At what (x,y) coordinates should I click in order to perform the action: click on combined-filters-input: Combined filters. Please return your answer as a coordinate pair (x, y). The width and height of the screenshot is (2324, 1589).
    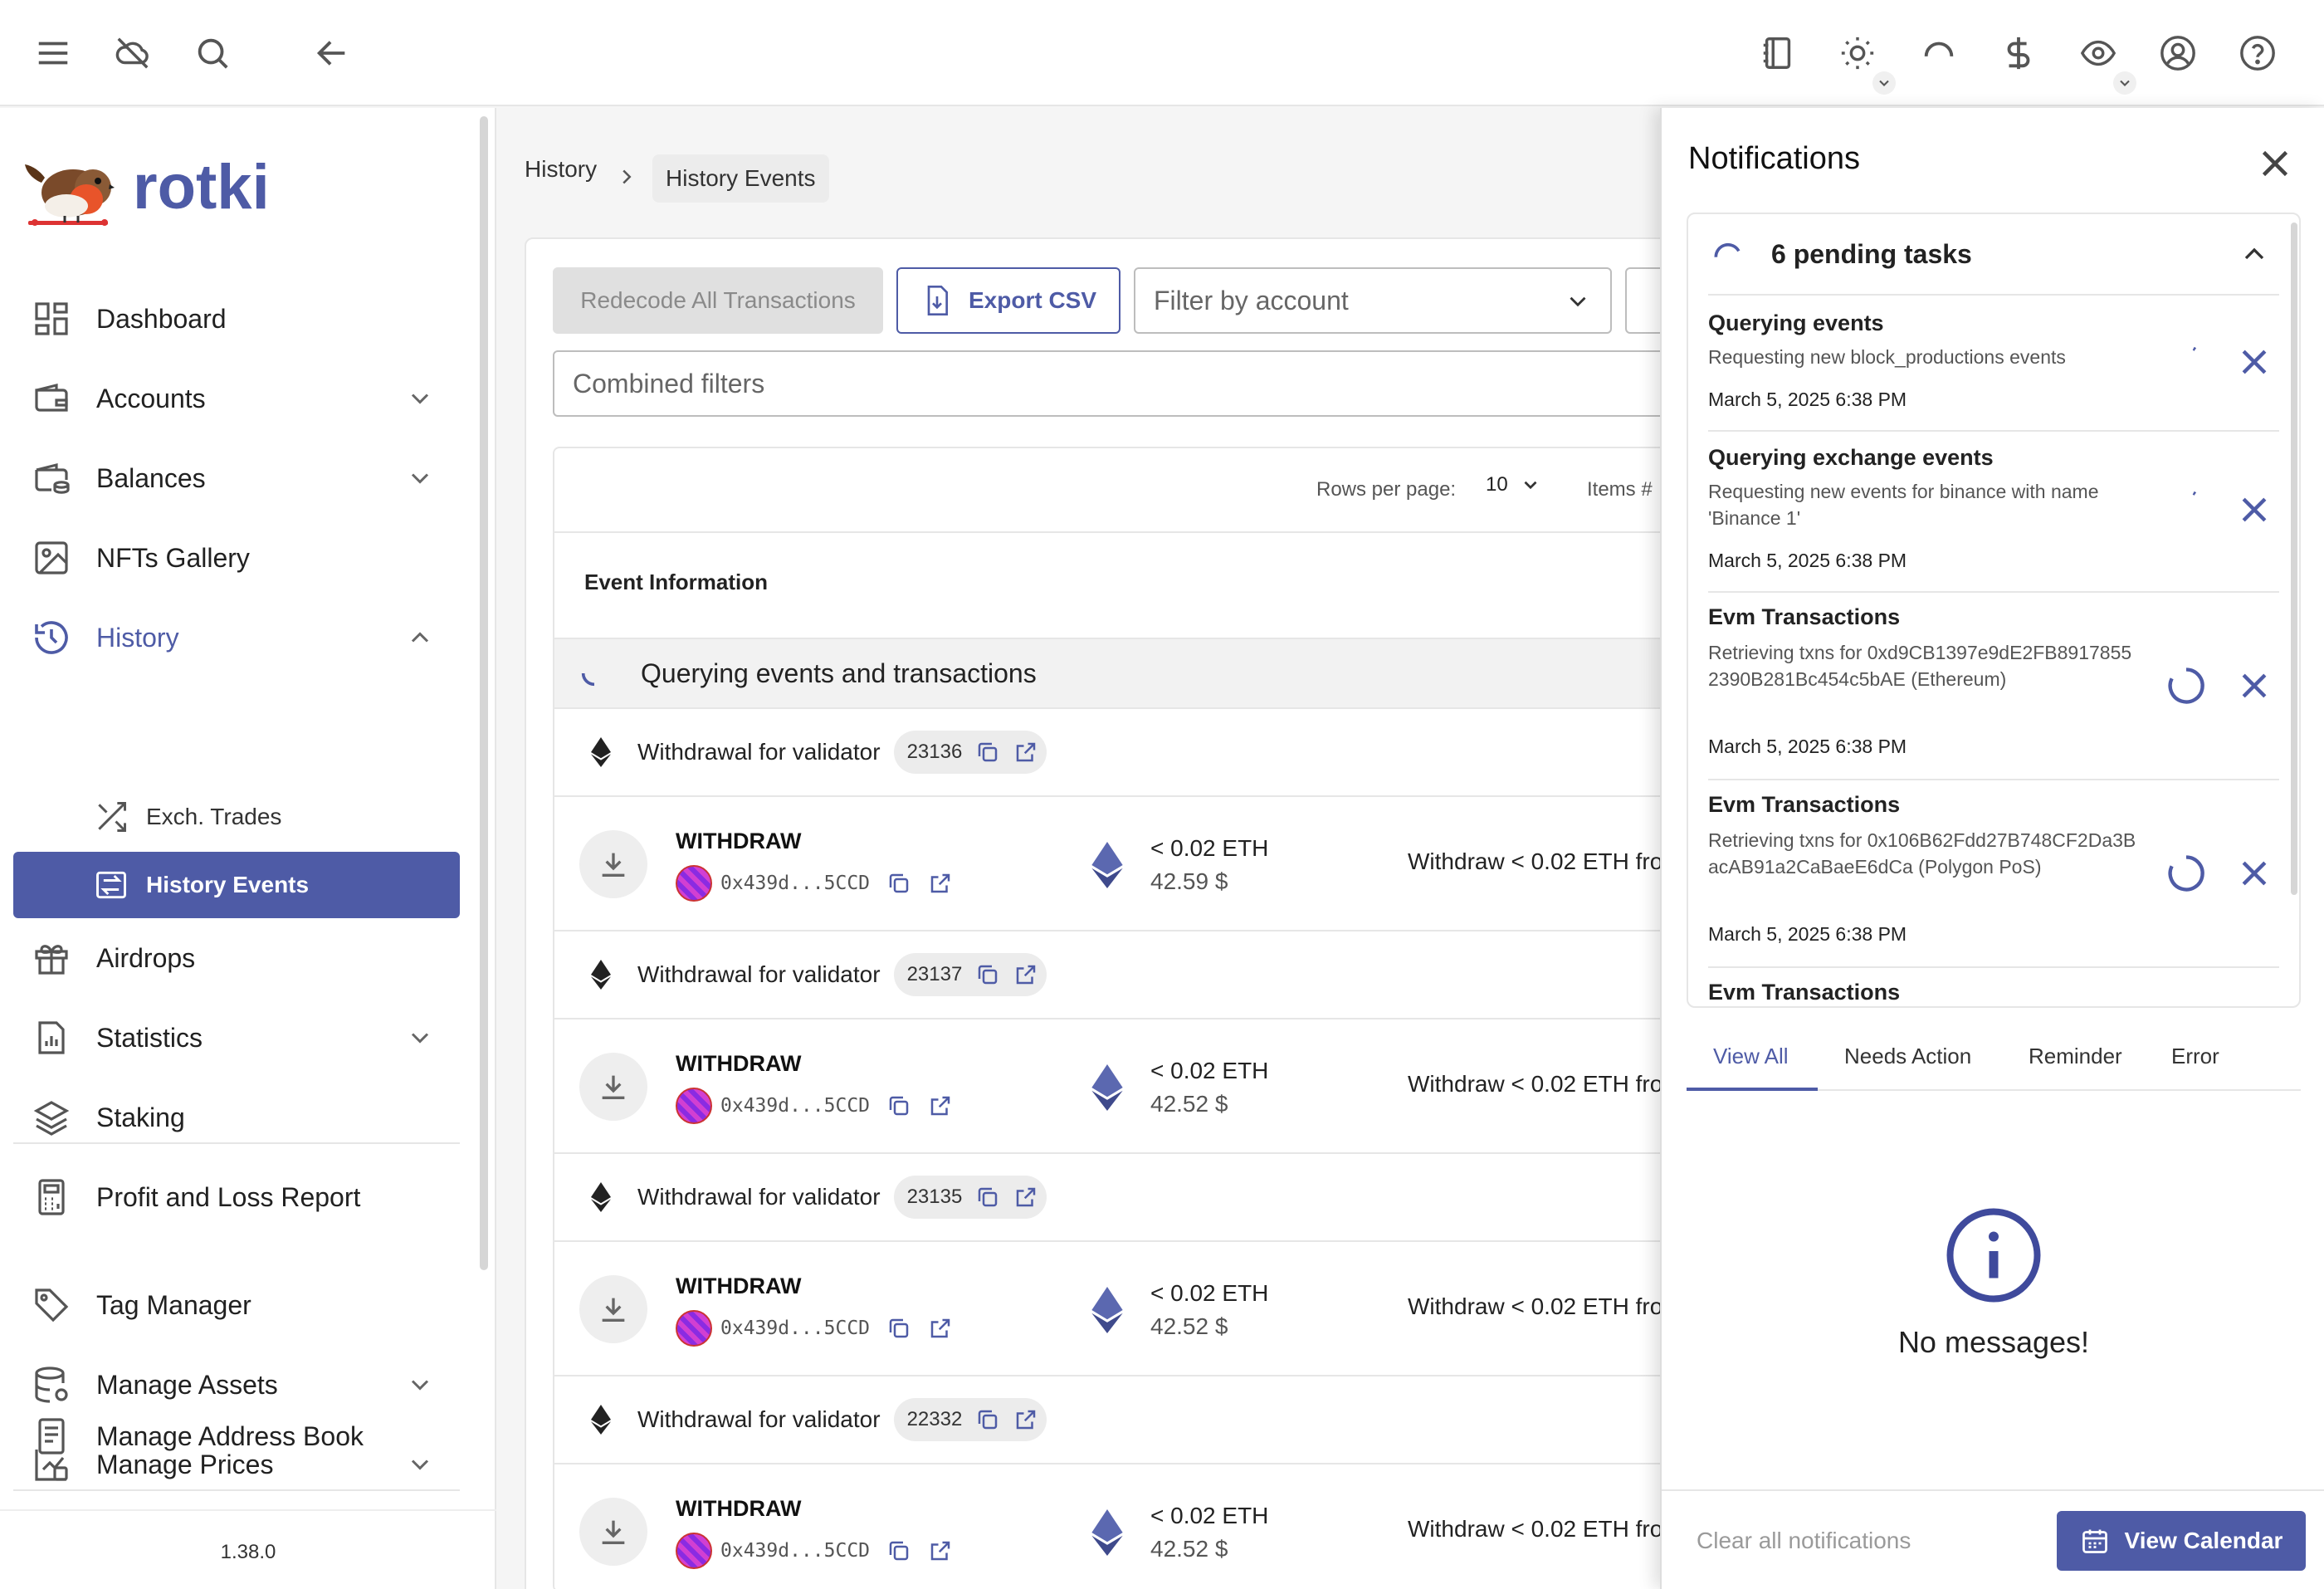
    Looking at the image, I should click on (1125, 383).